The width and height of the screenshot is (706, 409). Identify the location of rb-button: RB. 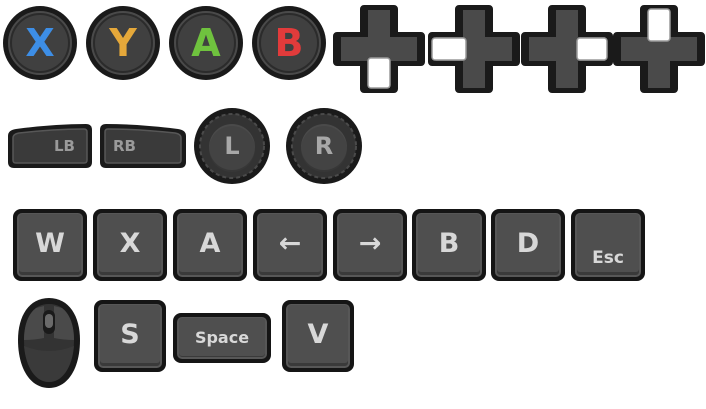
(144, 146).